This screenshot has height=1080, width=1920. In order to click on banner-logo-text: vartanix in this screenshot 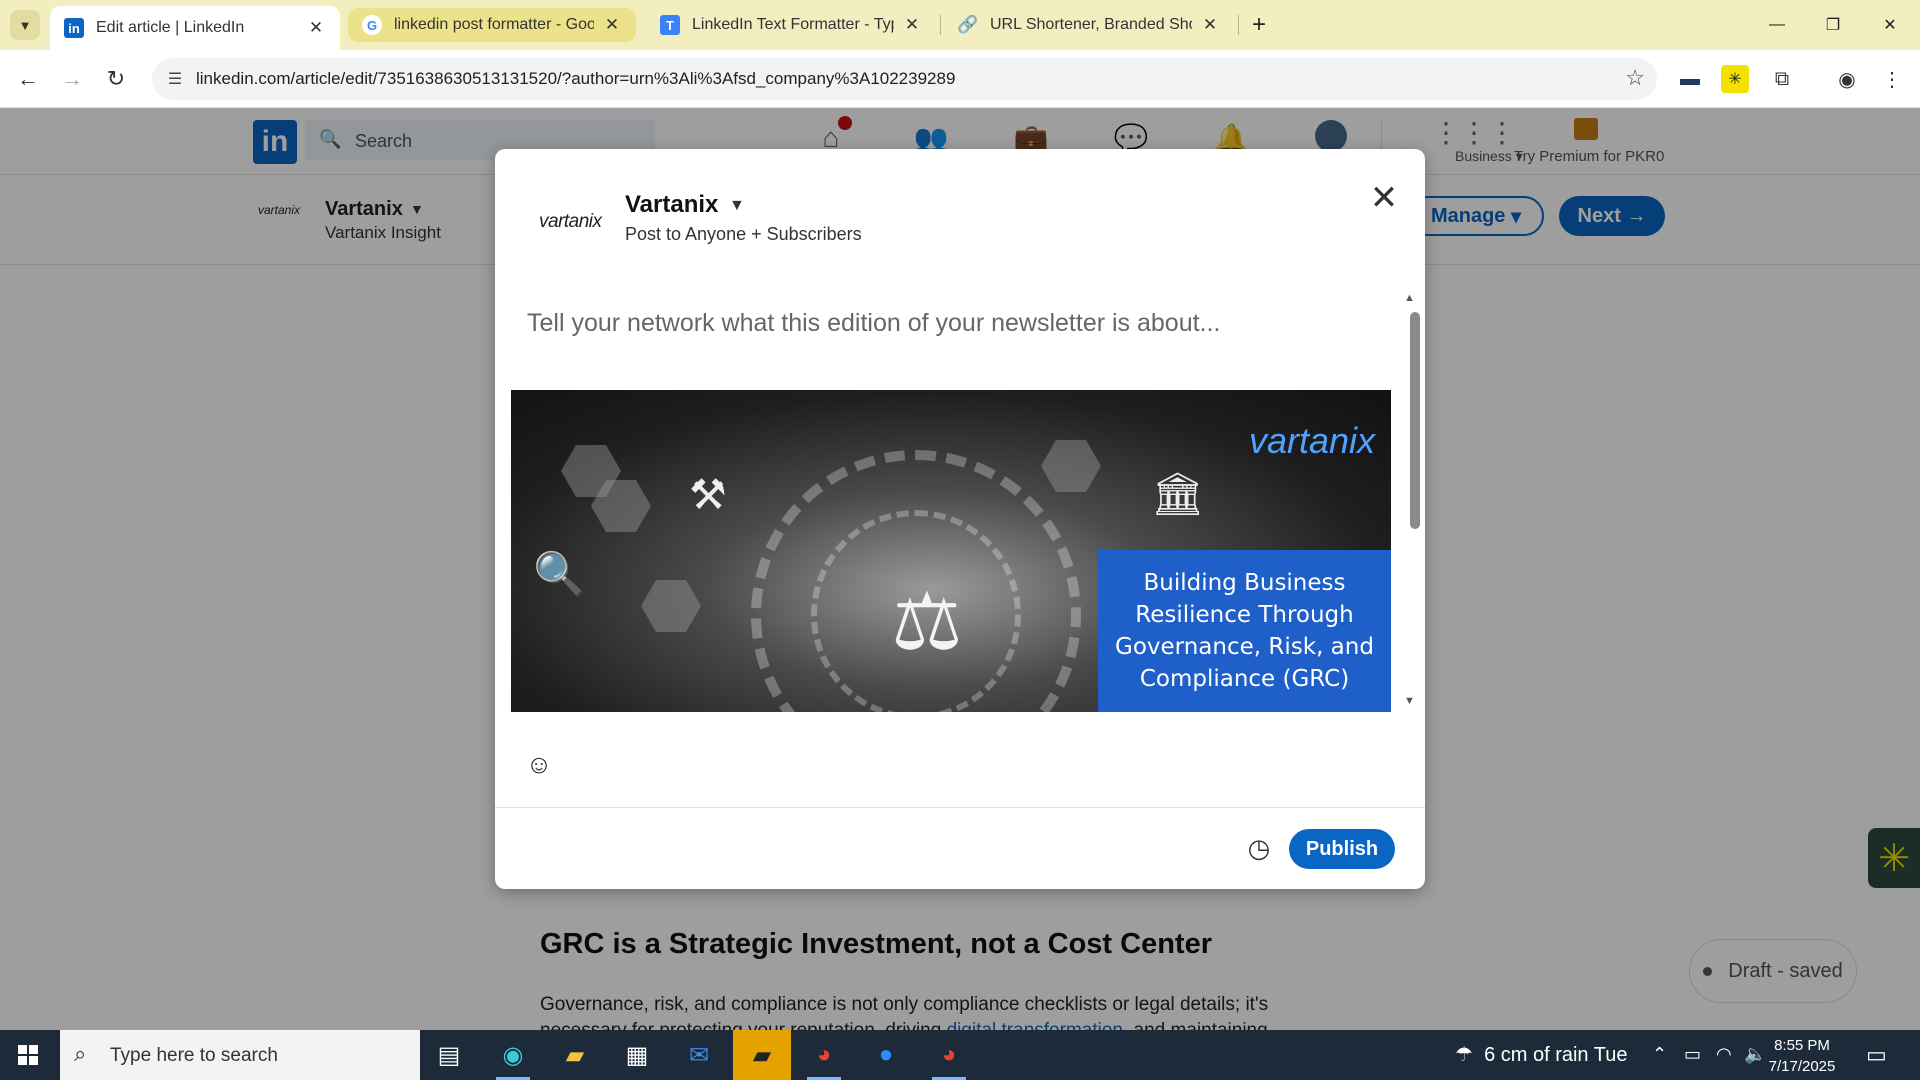, I will do `click(1312, 440)`.